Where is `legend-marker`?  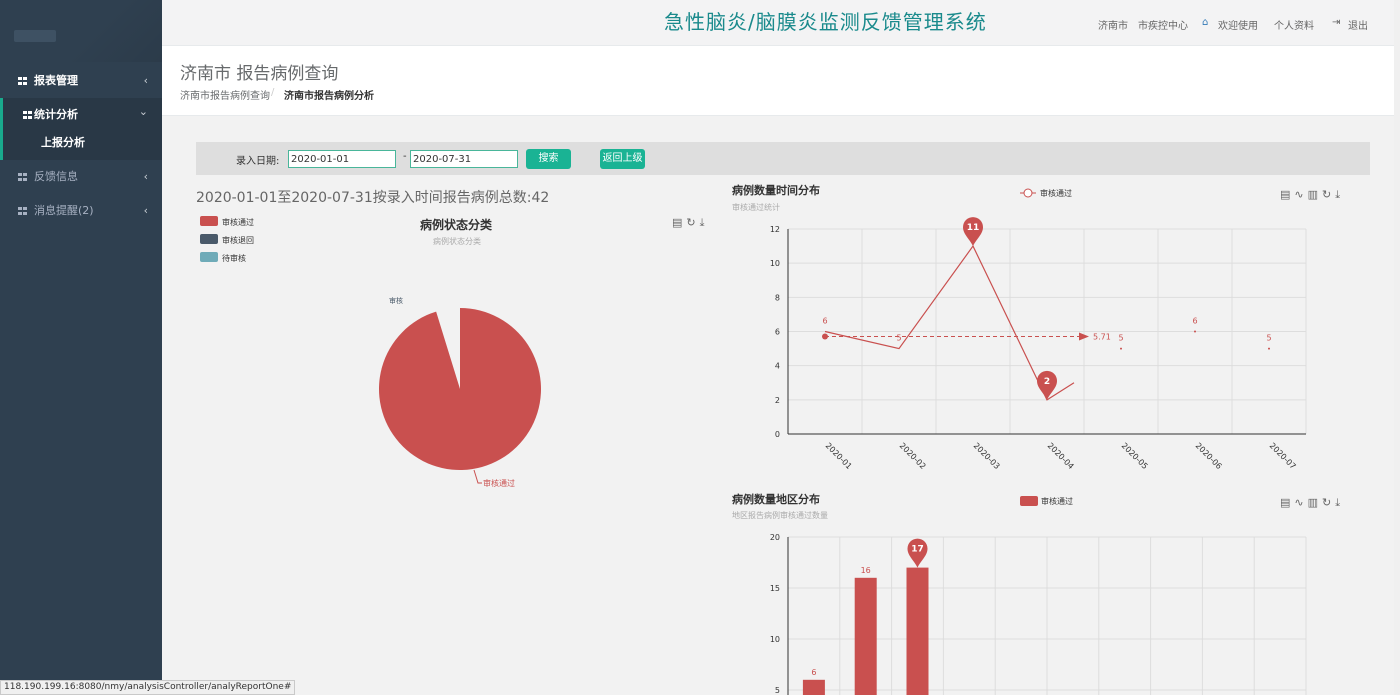
legend-marker is located at coordinates (1028, 193).